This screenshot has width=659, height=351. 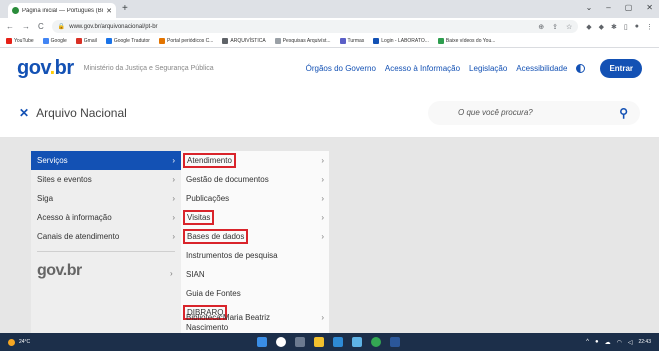 What do you see at coordinates (626, 27) in the screenshot?
I see `sidebar-icon: ▯` at bounding box center [626, 27].